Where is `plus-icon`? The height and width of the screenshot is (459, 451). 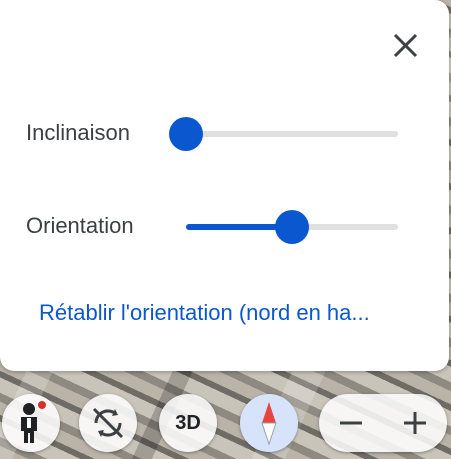
plus-icon is located at coordinates (415, 423).